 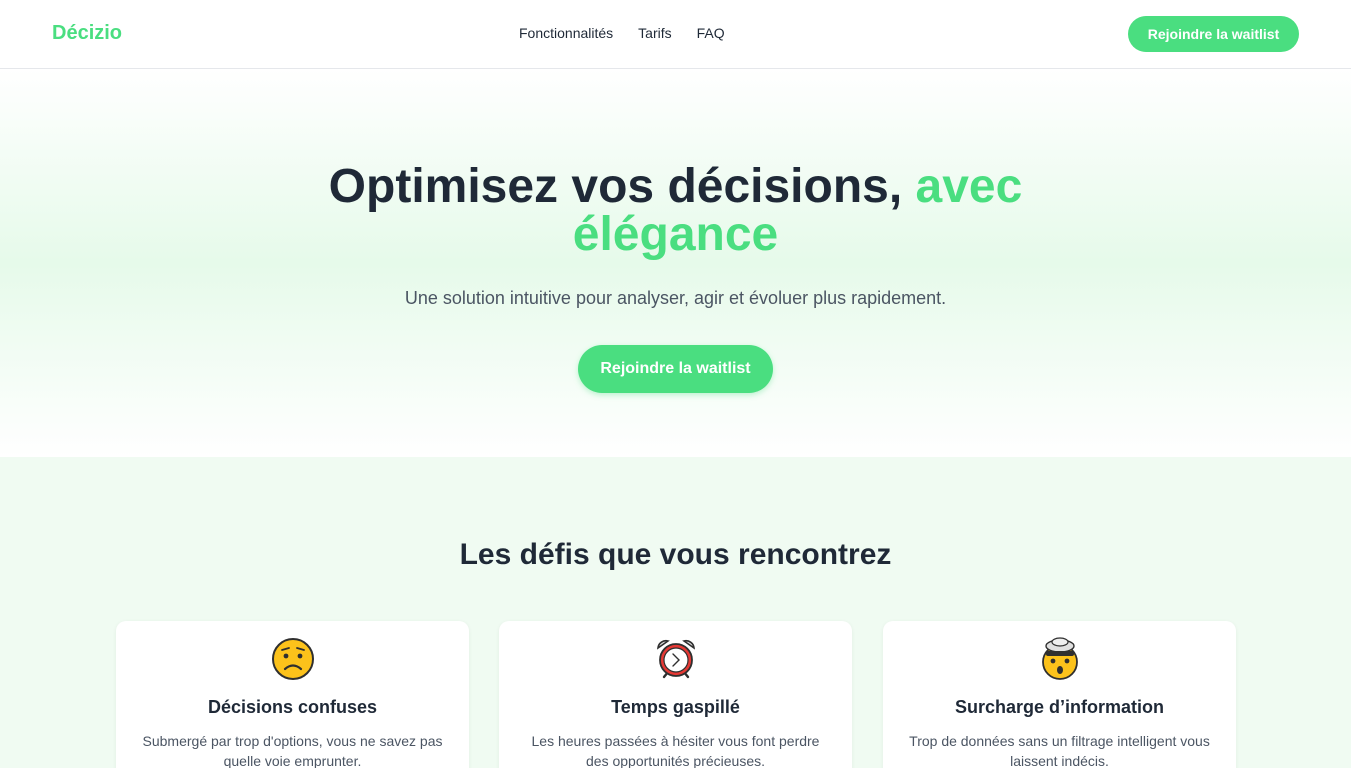 What do you see at coordinates (1059, 659) in the screenshot?
I see `exploding-head-icon` at bounding box center [1059, 659].